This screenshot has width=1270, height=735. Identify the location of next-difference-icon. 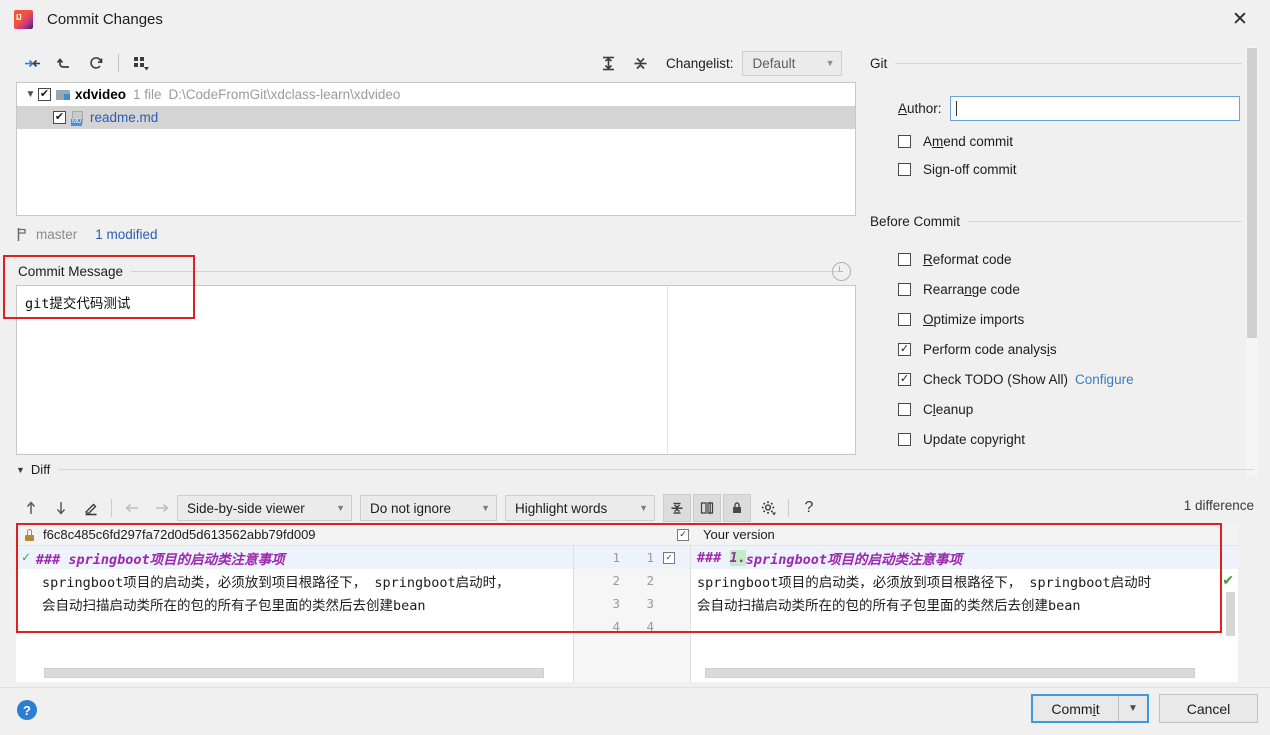
(61, 508).